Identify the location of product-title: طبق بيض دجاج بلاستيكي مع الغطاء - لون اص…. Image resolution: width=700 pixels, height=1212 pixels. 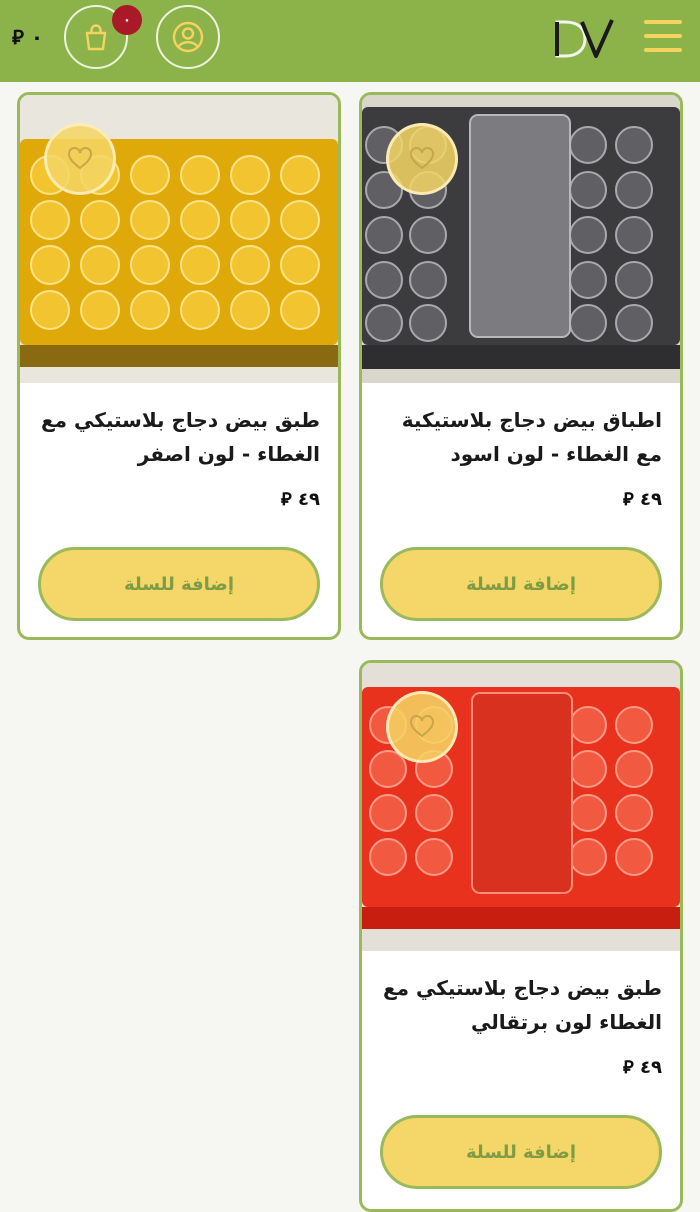
(175, 437).